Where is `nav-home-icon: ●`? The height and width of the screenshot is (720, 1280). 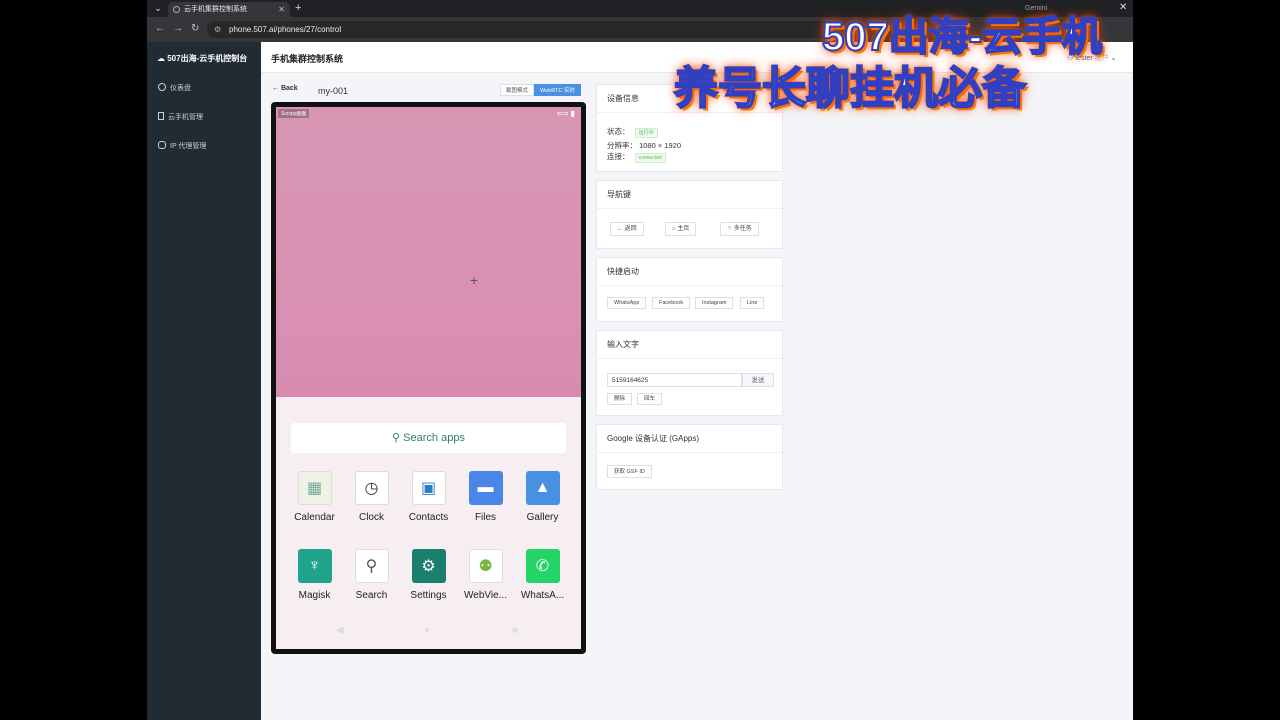
nav-home-icon: ● is located at coordinates (427, 630).